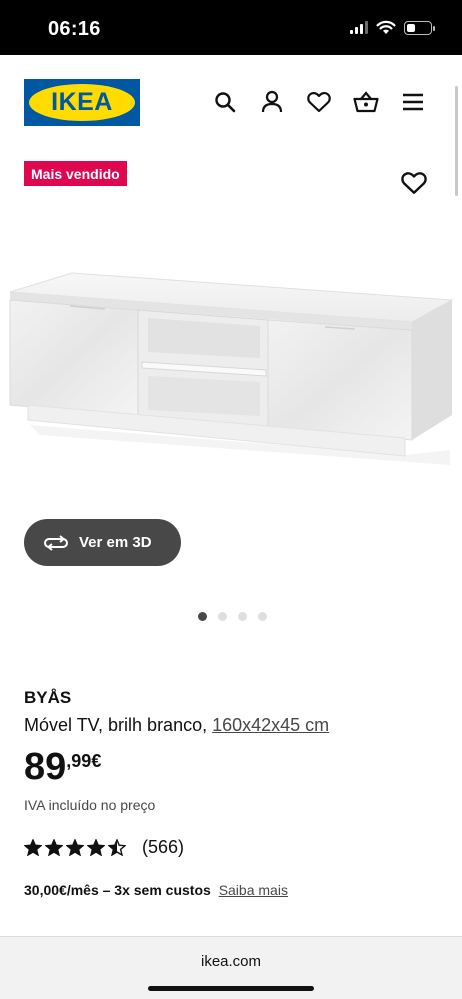  Describe the element at coordinates (272, 102) in the screenshot. I see `account-icon` at that location.